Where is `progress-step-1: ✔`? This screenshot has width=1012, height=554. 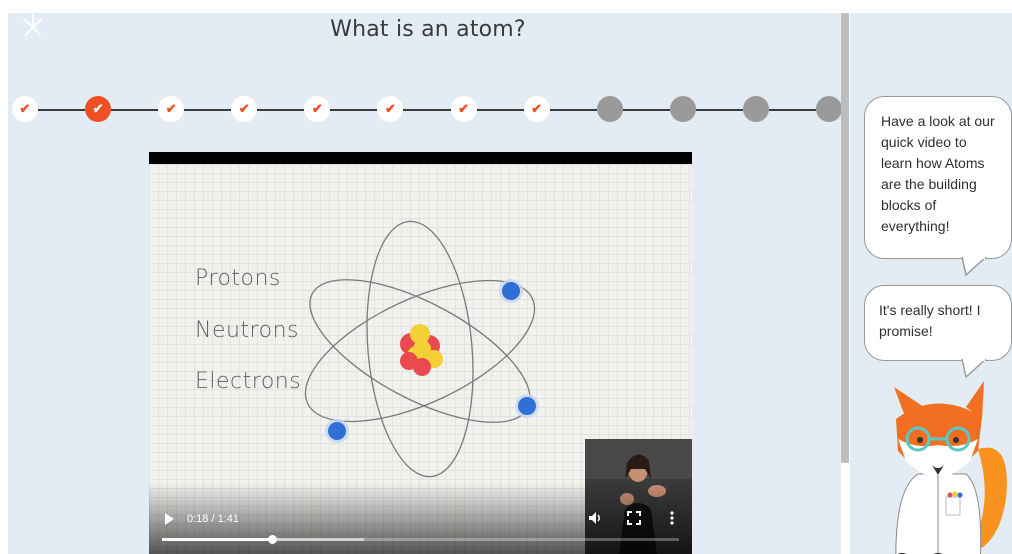
progress-step-1: ✔ is located at coordinates (25, 109).